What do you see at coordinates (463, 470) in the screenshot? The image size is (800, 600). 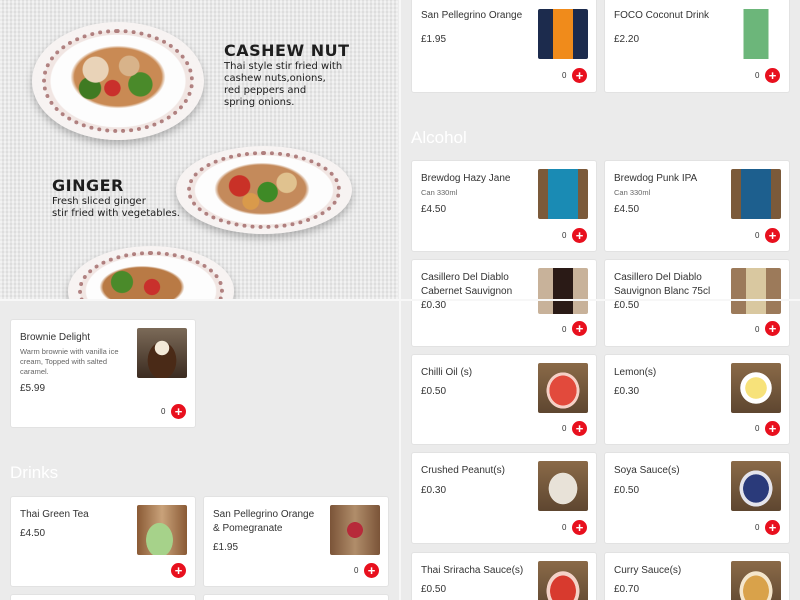 I see `item-name: Crushed Peanut(s)` at bounding box center [463, 470].